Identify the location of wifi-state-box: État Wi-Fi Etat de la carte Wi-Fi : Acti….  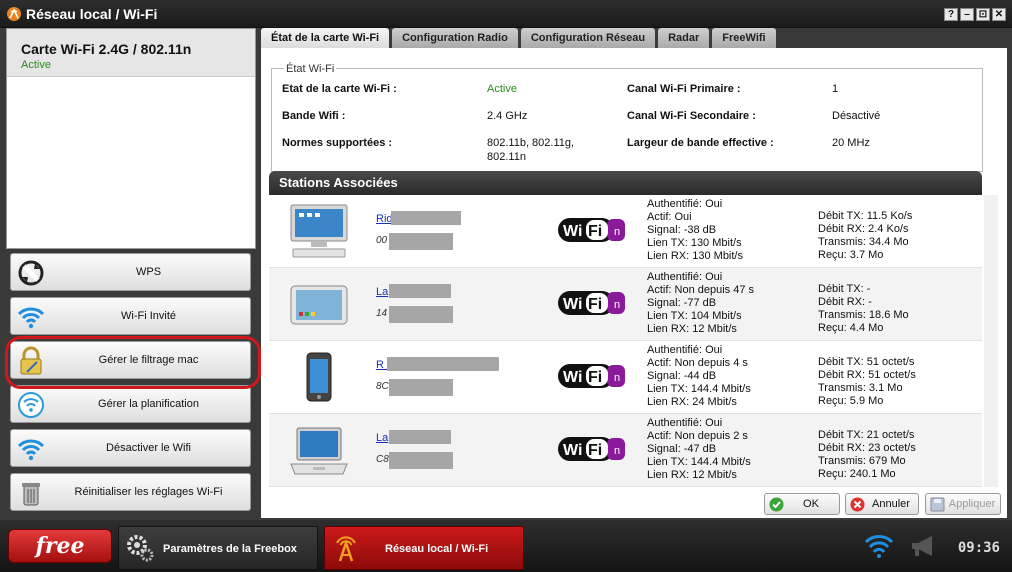
(627, 117).